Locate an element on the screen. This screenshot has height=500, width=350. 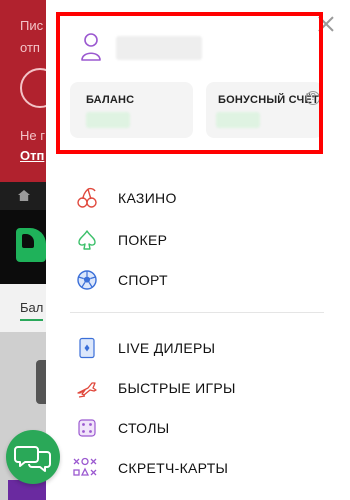
soccer-ball-icon is located at coordinates (87, 280).